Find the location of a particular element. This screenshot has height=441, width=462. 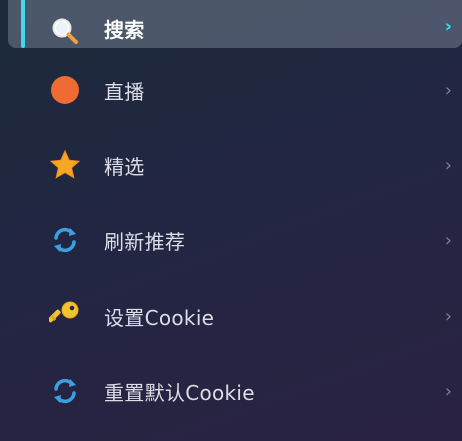

menu-item-label: 刷新推荐 is located at coordinates (145, 241).